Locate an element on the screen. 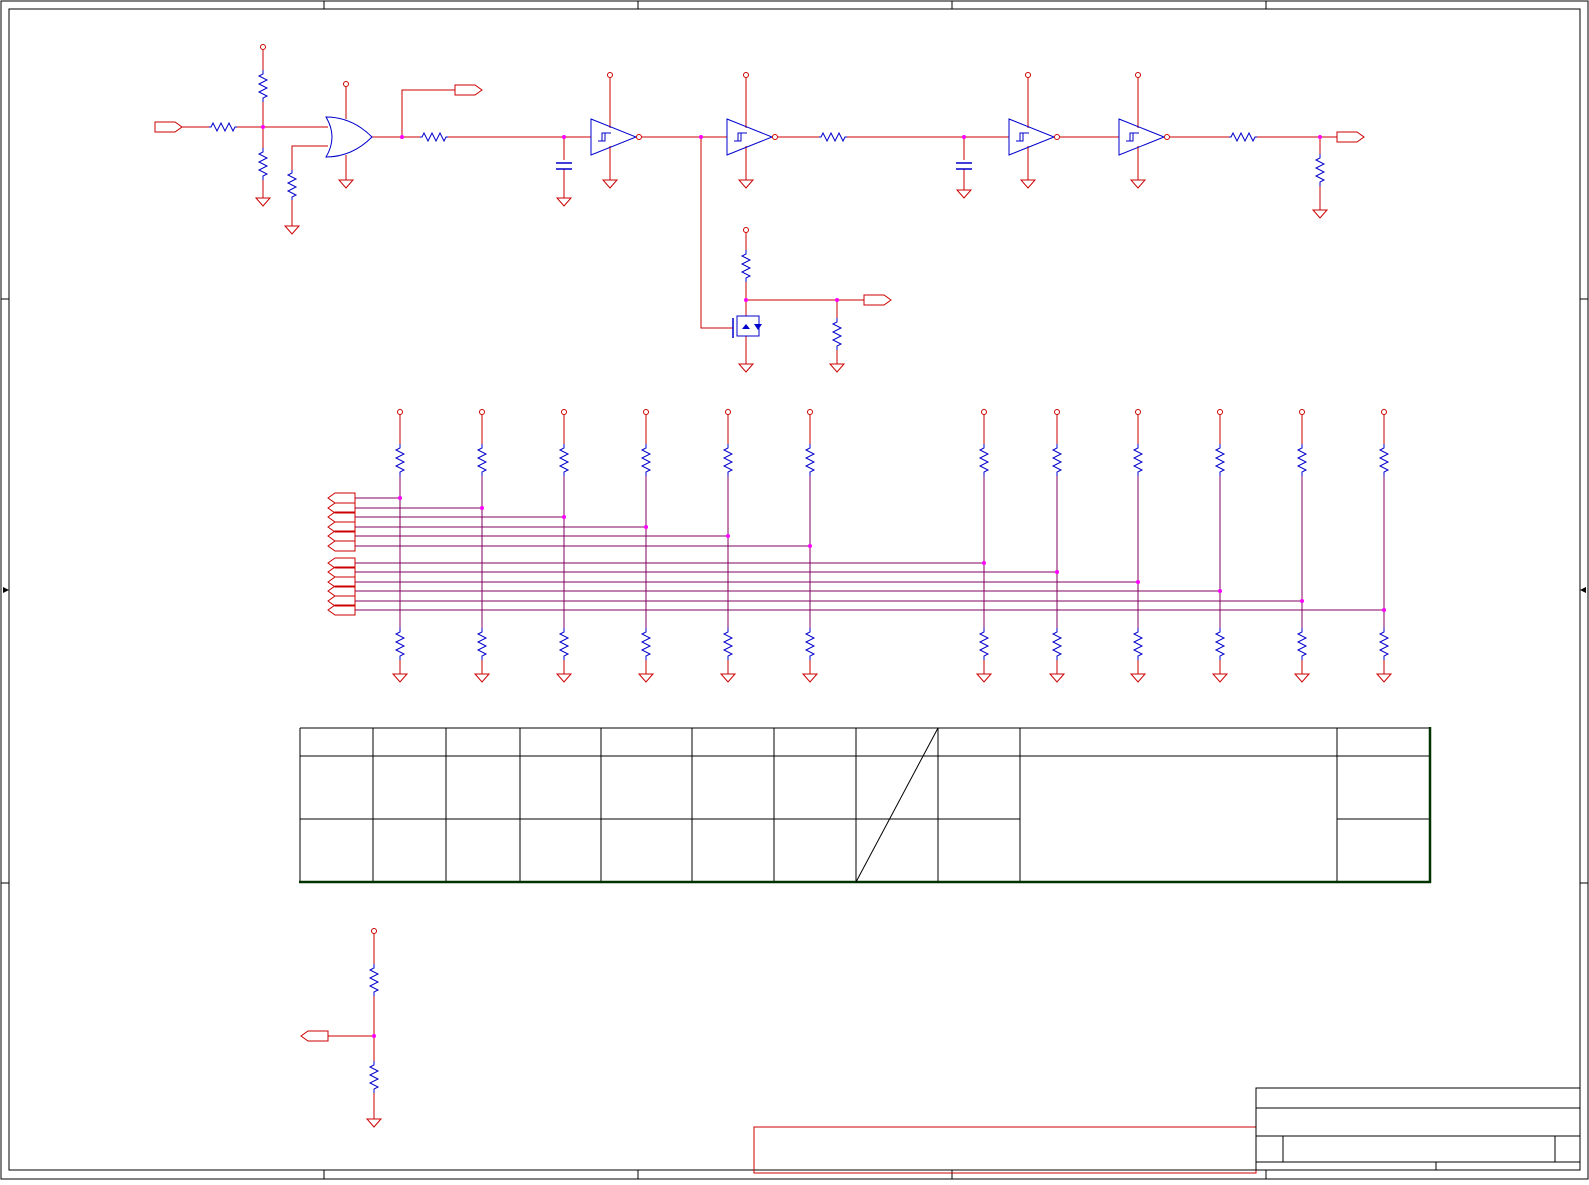  mosfet-arrow is located at coordinates (746, 326).